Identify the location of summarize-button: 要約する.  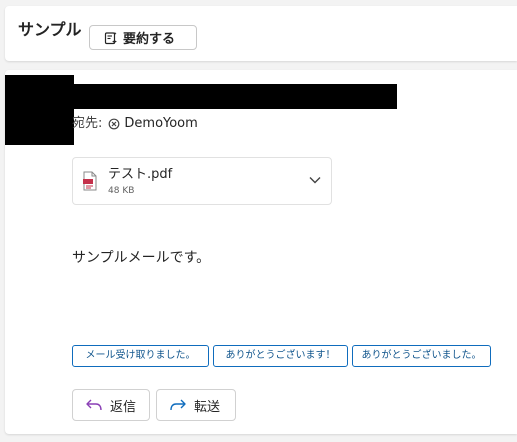
(143, 37).